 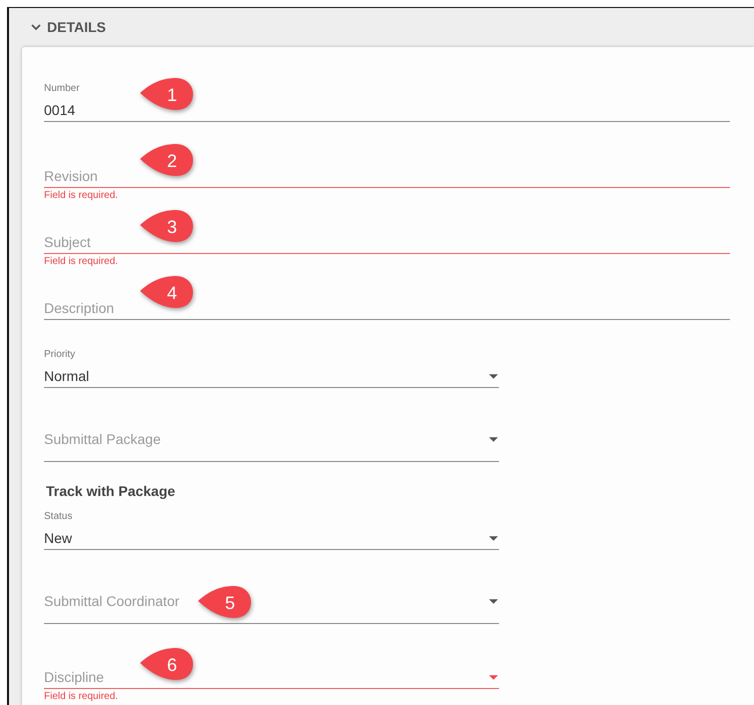 What do you see at coordinates (271, 439) in the screenshot?
I see `dropdown-field: Submittal Package` at bounding box center [271, 439].